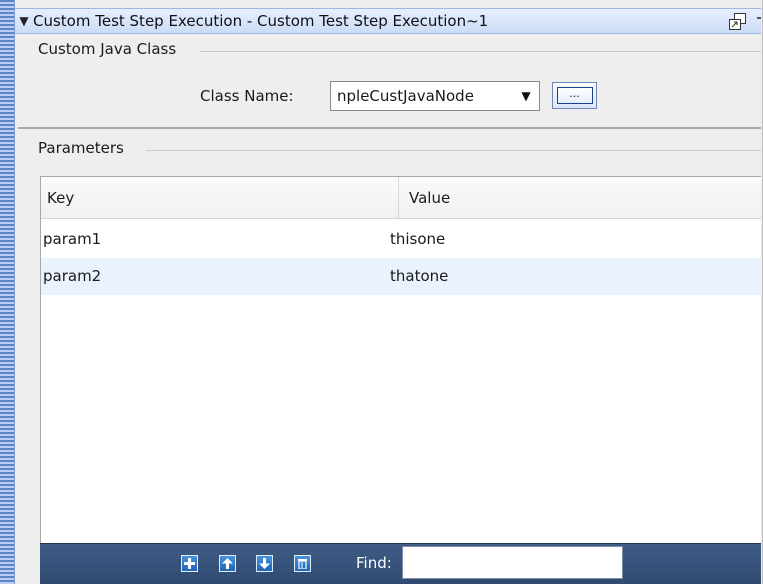  Describe the element at coordinates (189, 563) in the screenshot. I see `add-icon` at that location.